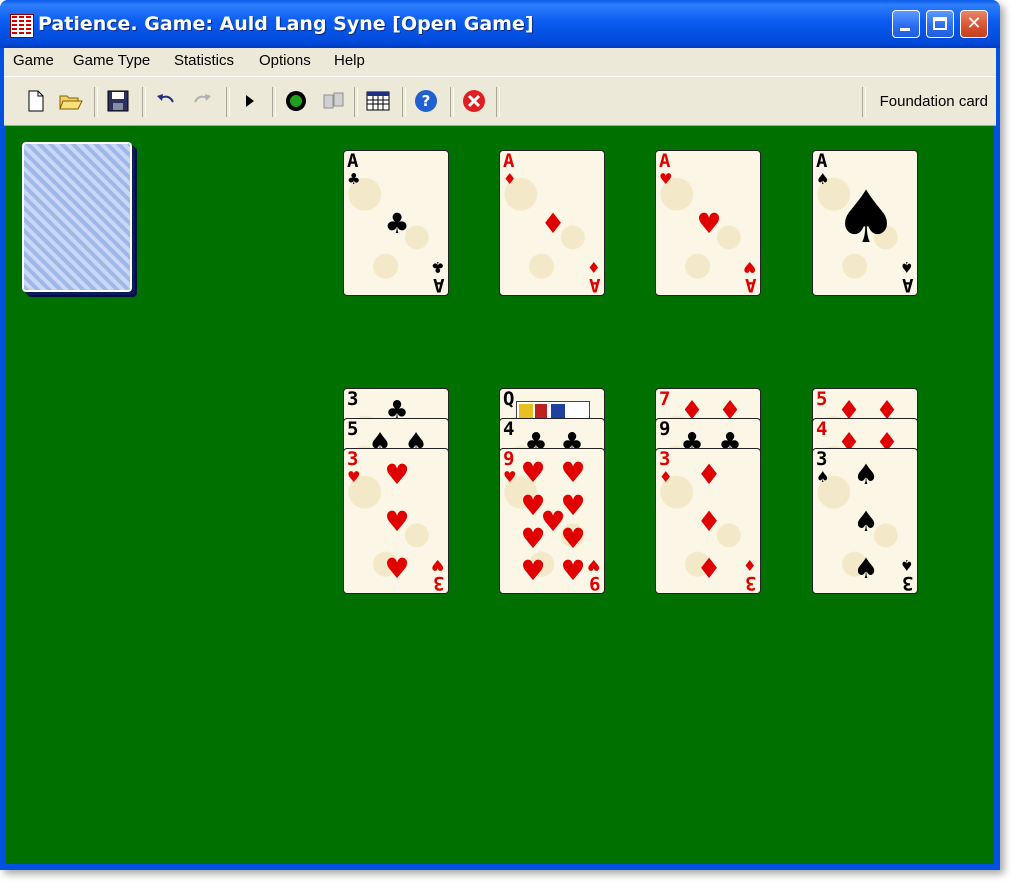 Image resolution: width=1020 pixels, height=888 pixels. I want to click on tableau-4-card-3: 3 ♠ ♠ ♠ ♠ ♠ 3, so click(865, 521).